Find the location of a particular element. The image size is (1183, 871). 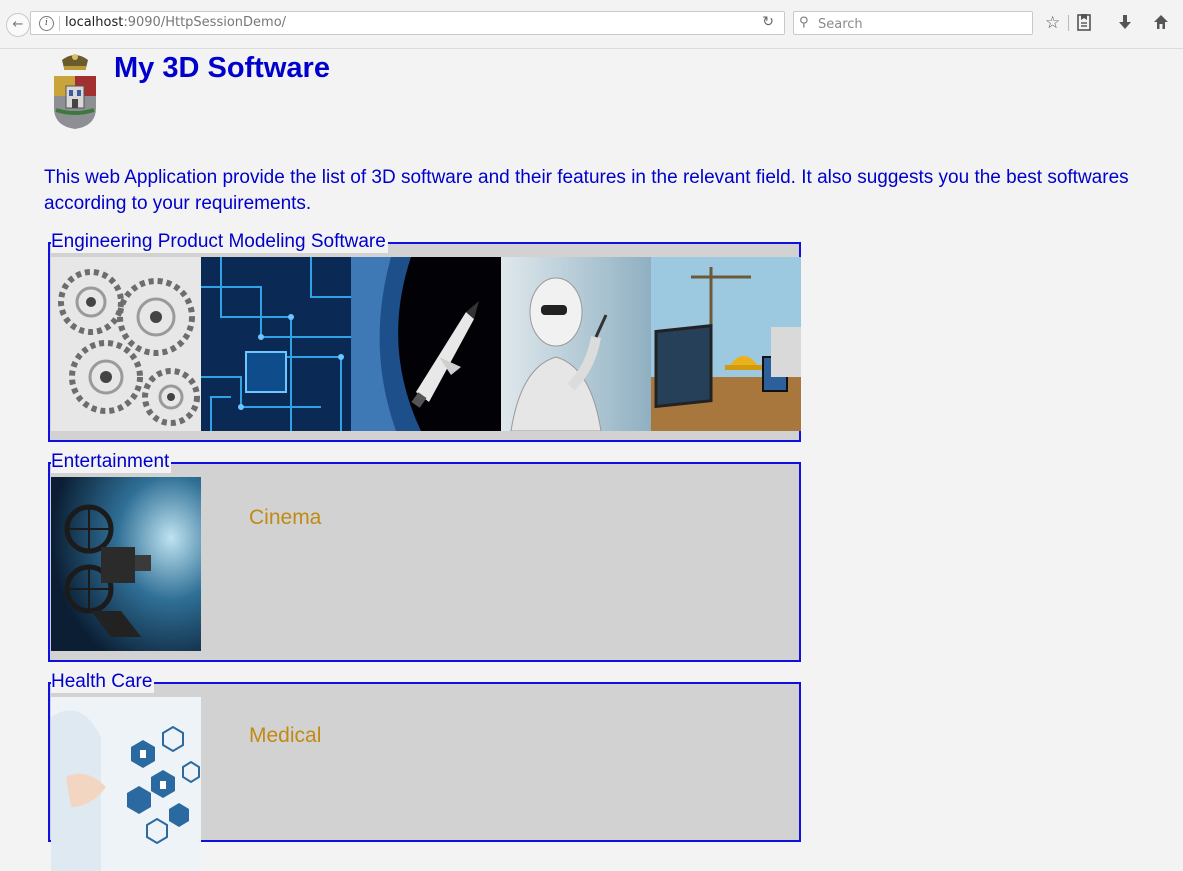

search-input is located at coordinates (920, 24).